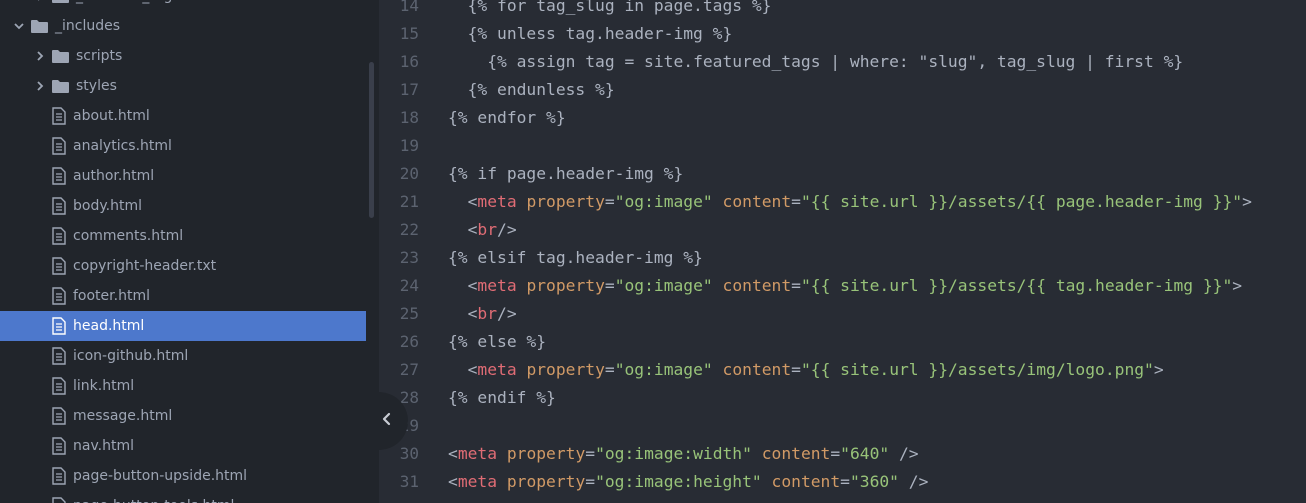  What do you see at coordinates (865, 453) in the screenshot?
I see `code-token-str: "640"` at bounding box center [865, 453].